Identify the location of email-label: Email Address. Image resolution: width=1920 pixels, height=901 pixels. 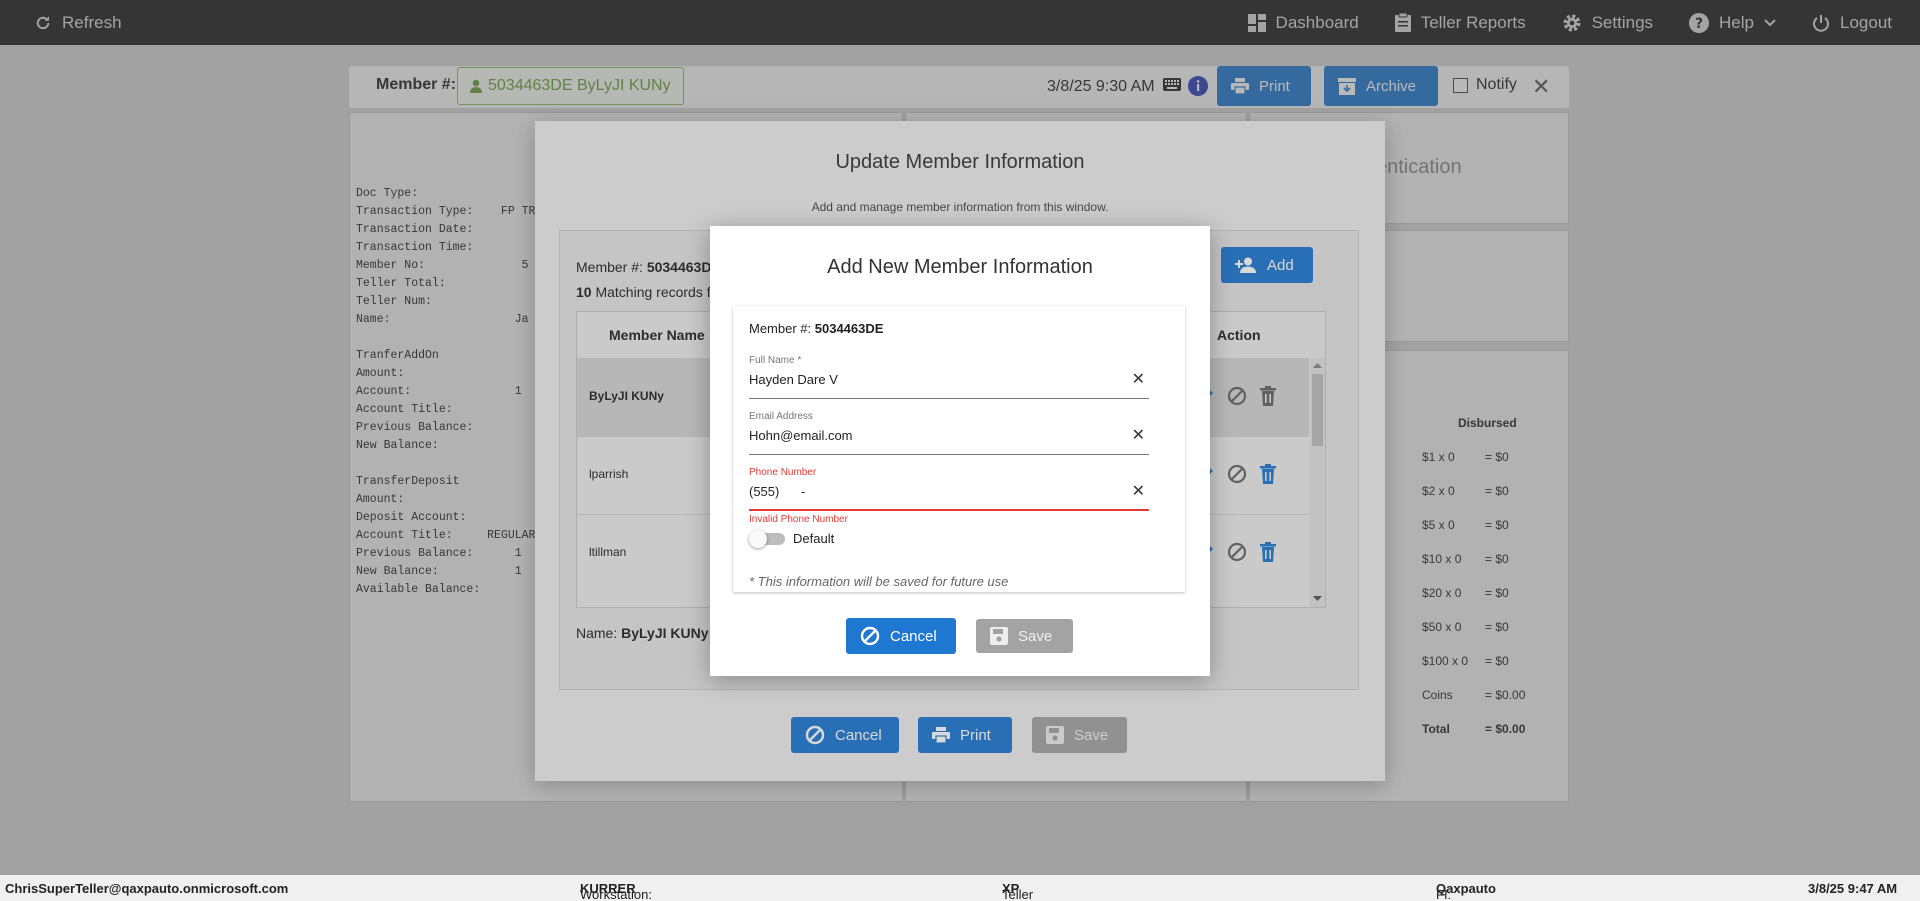
(781, 416).